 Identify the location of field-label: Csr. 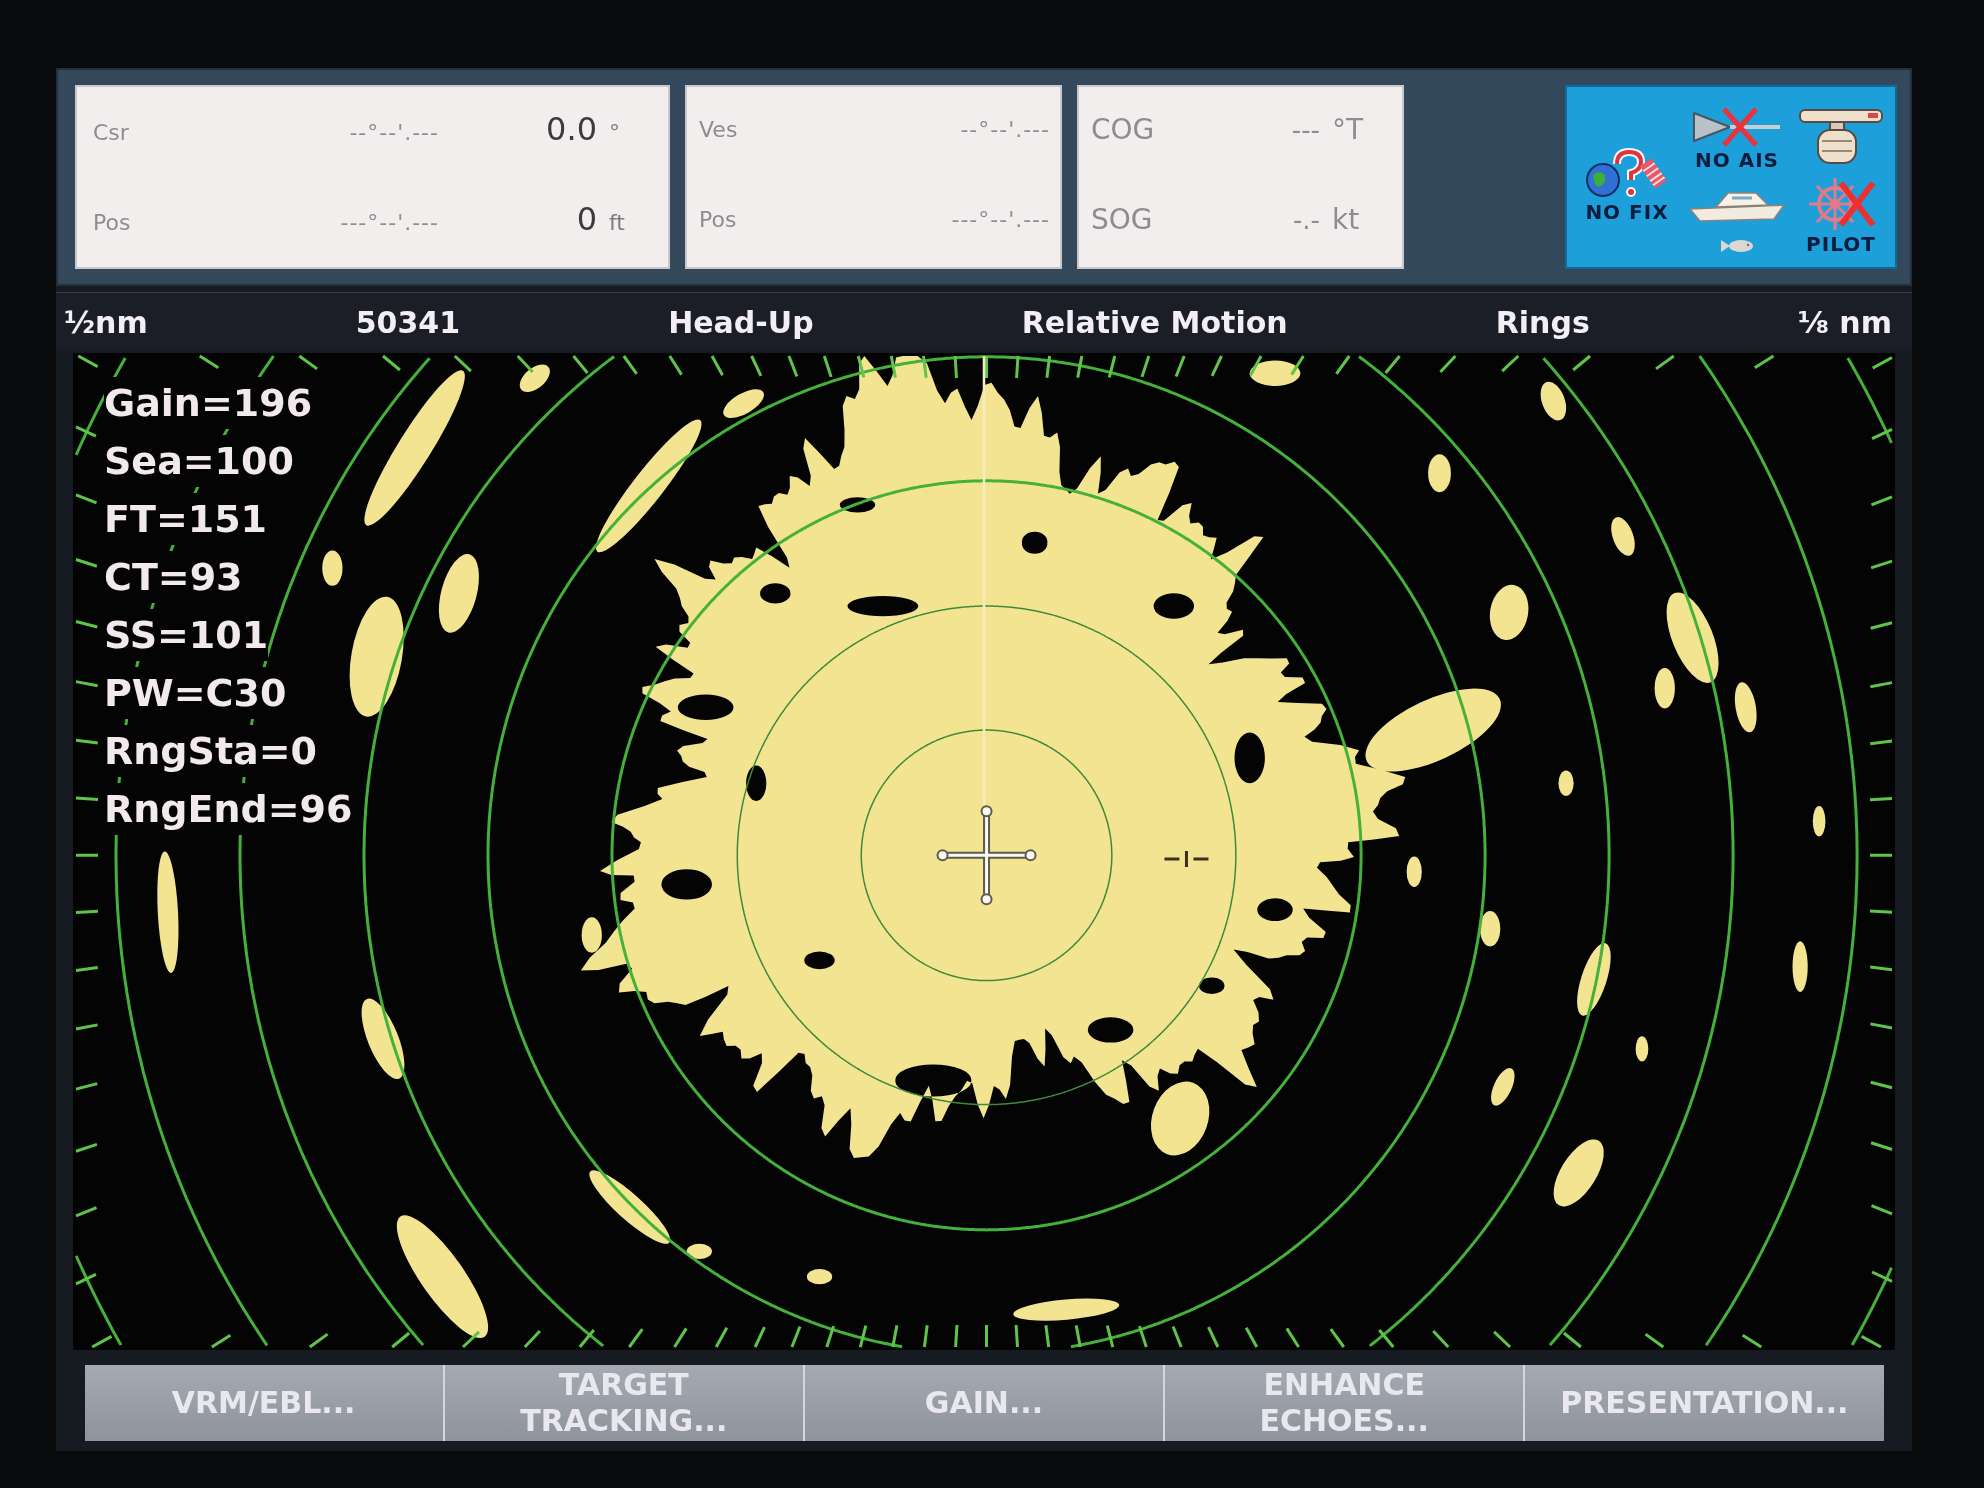
(111, 132).